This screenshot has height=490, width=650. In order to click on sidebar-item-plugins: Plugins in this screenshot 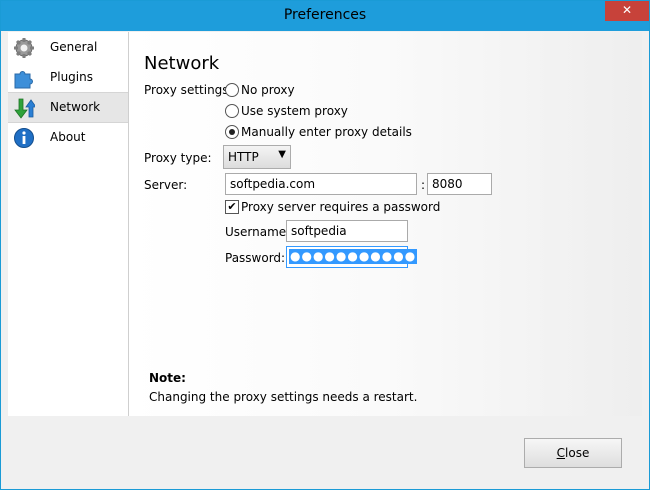, I will do `click(68, 77)`.